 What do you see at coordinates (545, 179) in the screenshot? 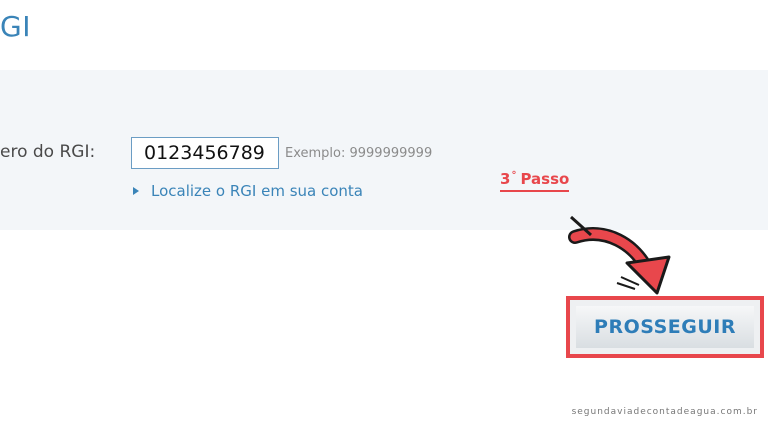
I see `step-word: Passo` at bounding box center [545, 179].